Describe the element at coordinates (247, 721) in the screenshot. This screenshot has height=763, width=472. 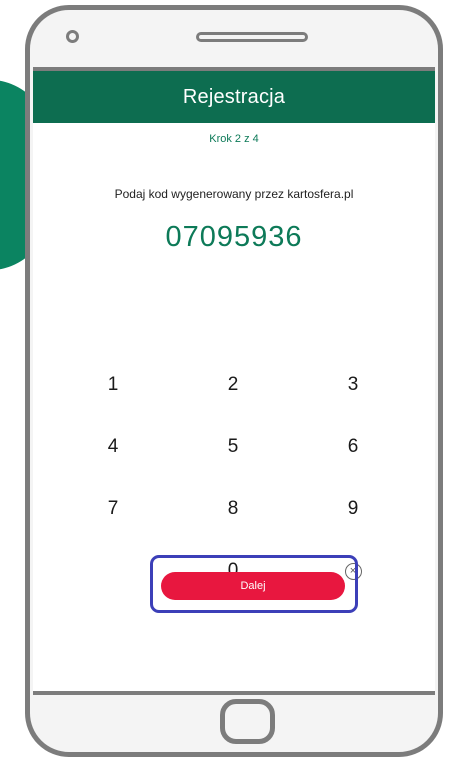
I see `home-button` at that location.